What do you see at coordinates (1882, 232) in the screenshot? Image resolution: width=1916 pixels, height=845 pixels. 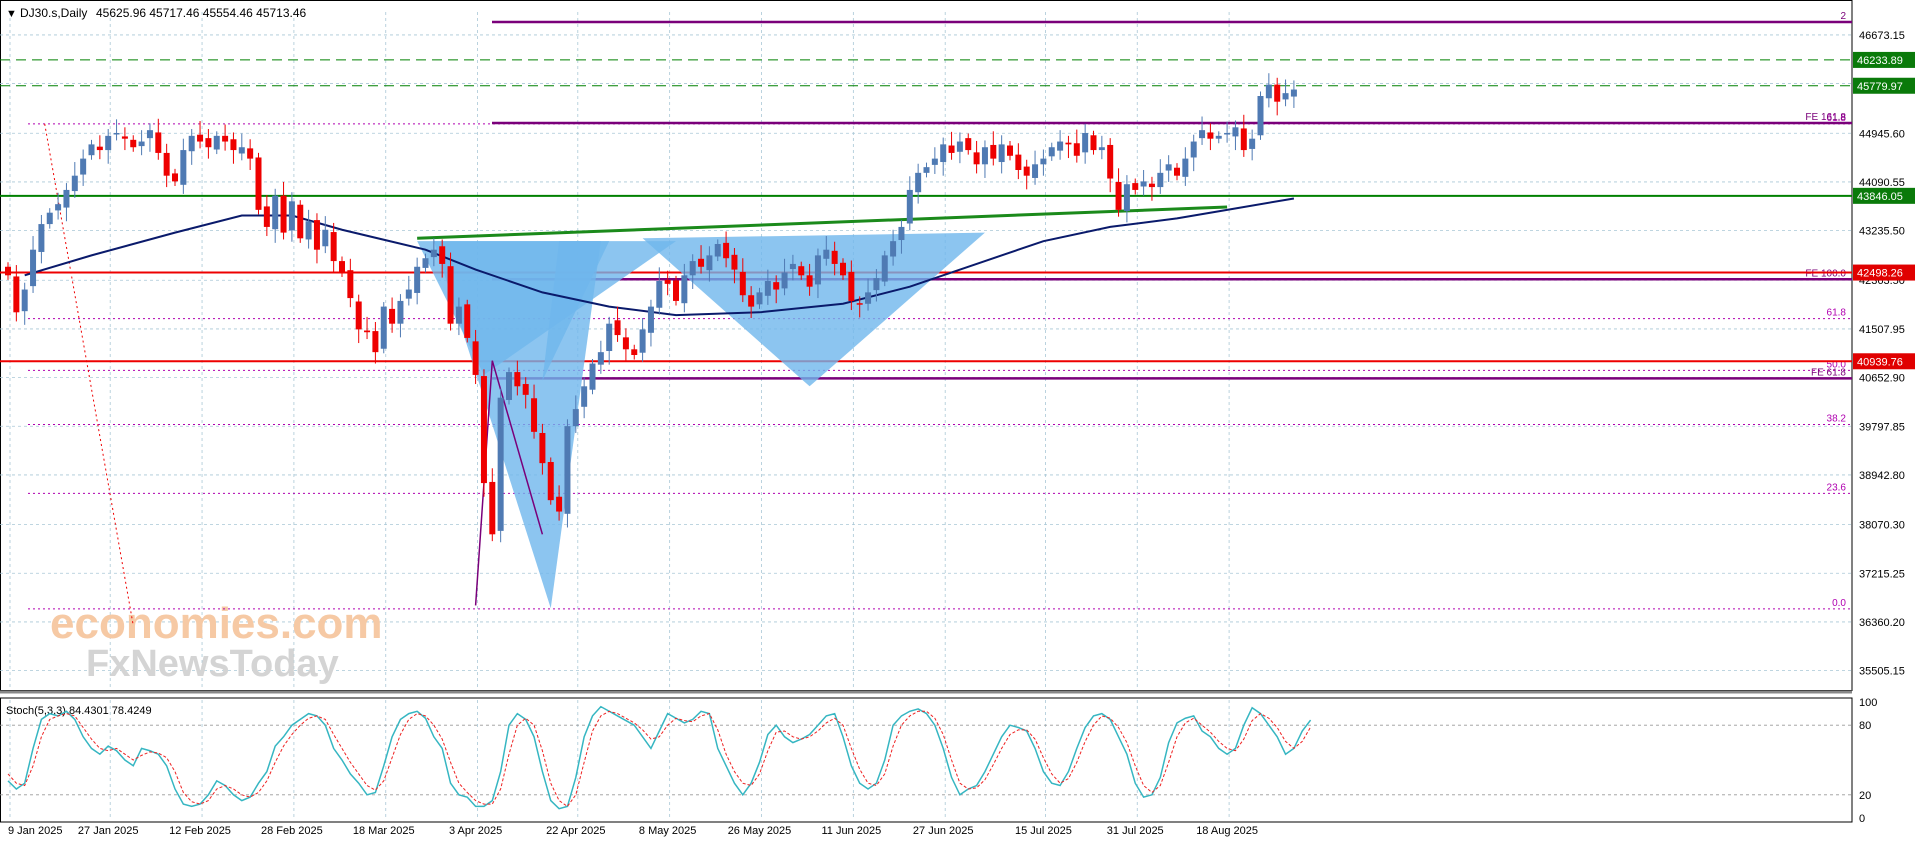 I see `y-tick-label: 43235.50` at bounding box center [1882, 232].